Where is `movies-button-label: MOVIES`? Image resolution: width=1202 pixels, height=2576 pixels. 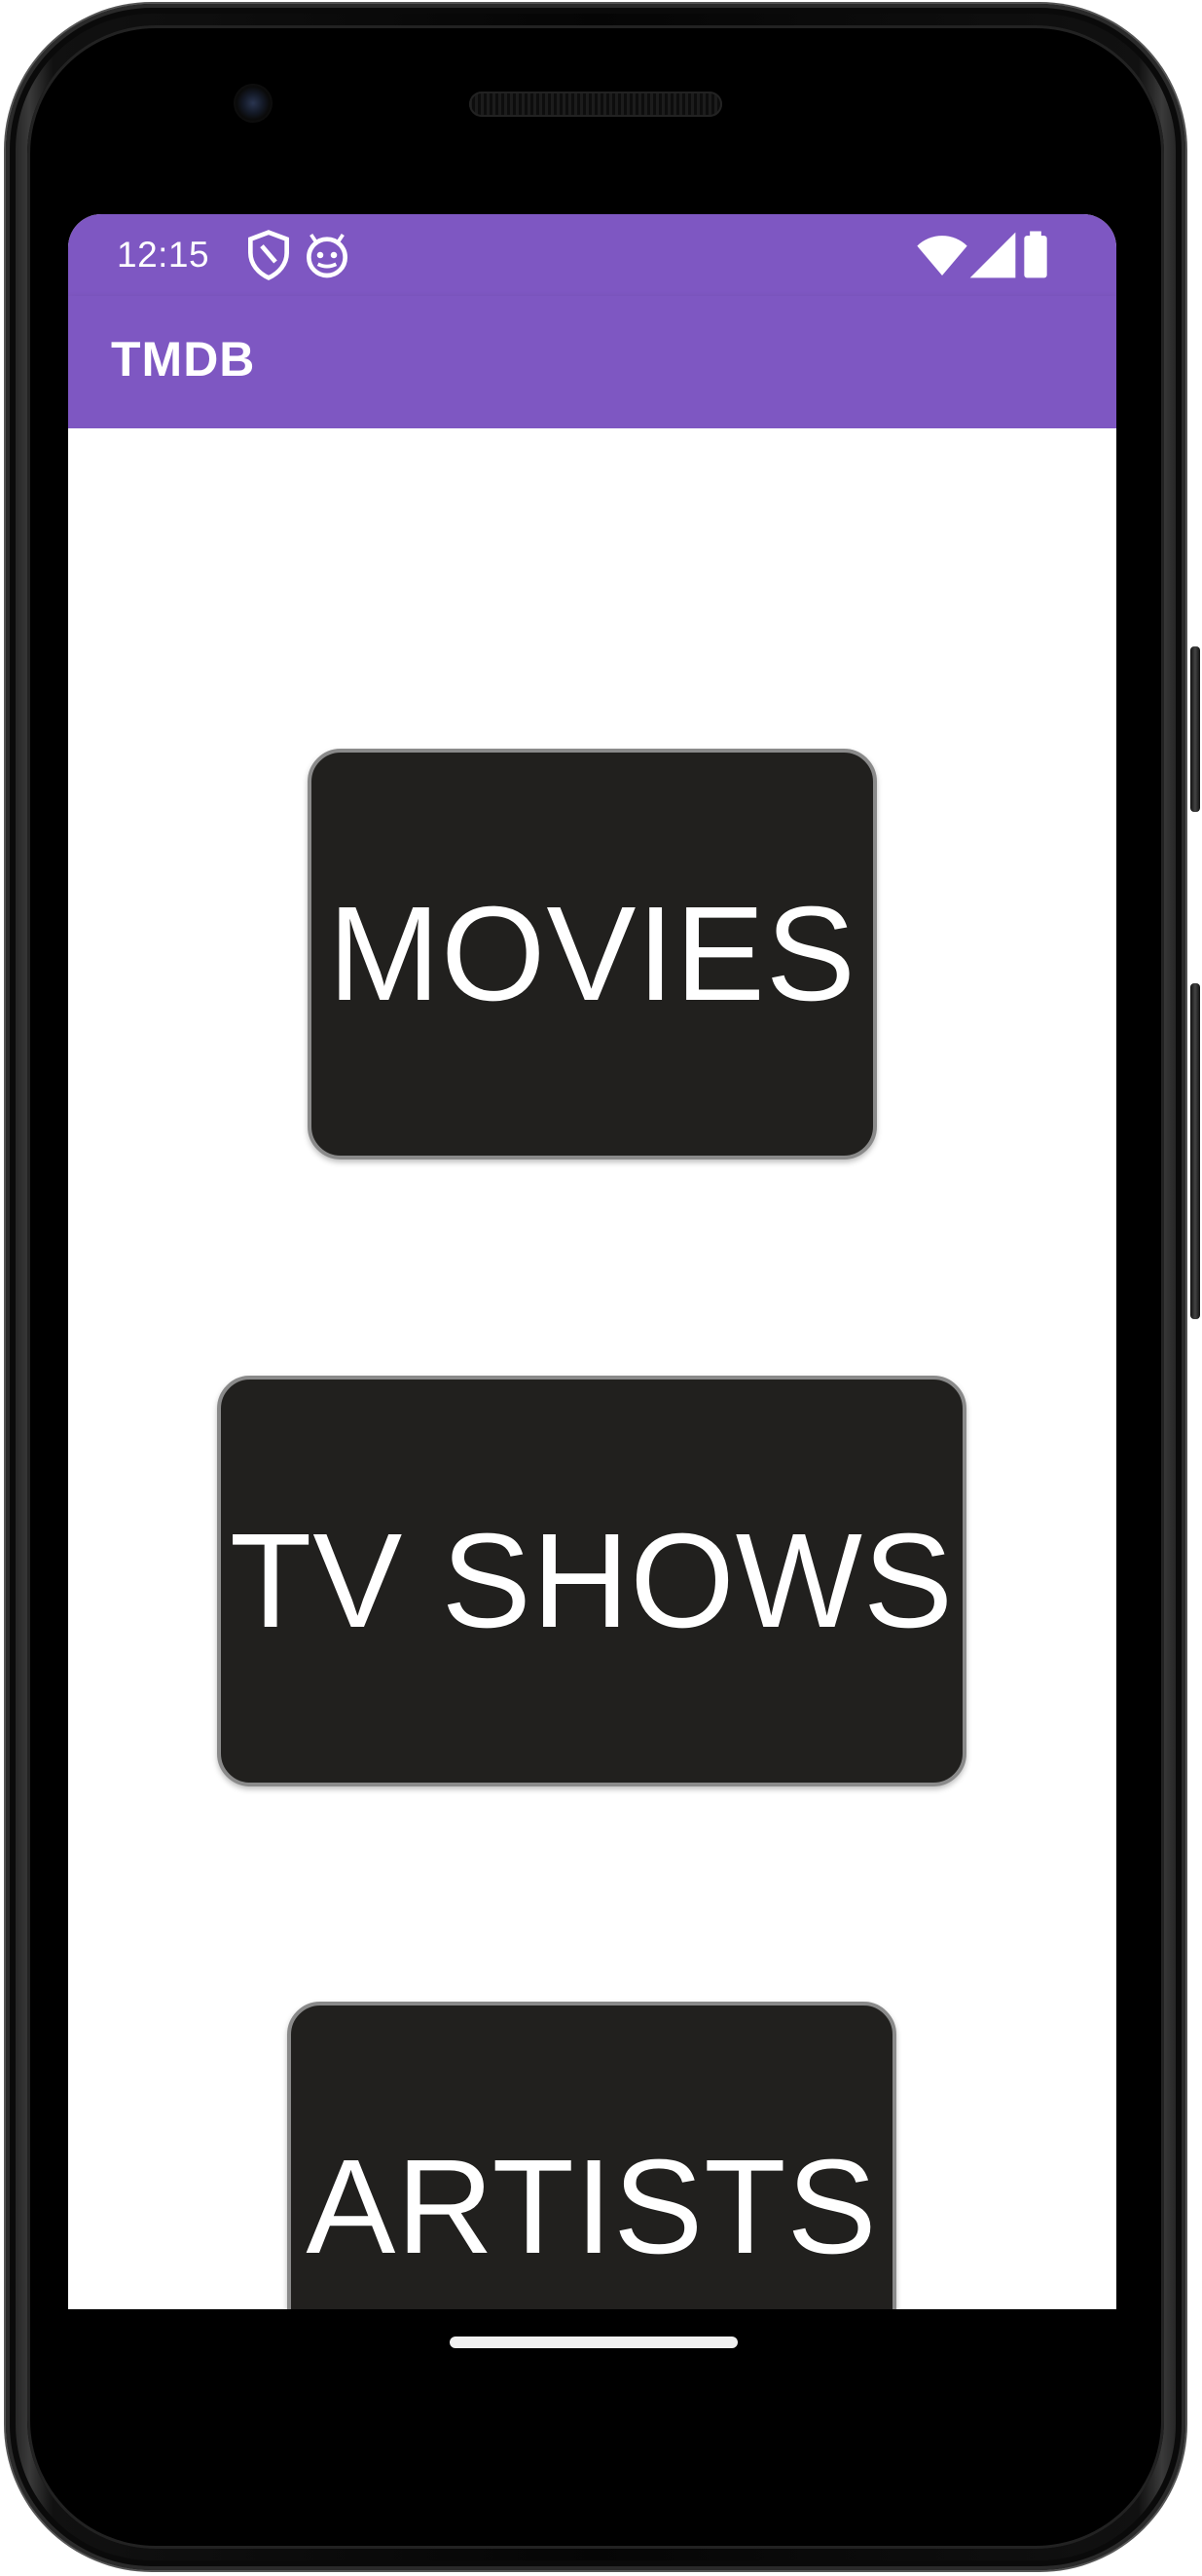 movies-button-label: MOVIES is located at coordinates (592, 953).